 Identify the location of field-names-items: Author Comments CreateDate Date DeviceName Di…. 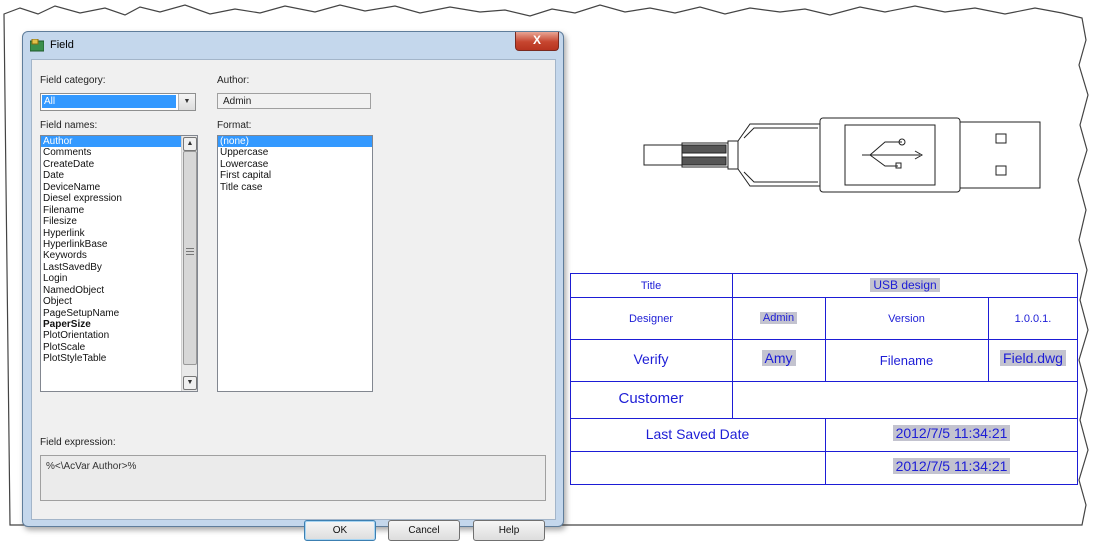
(119, 250).